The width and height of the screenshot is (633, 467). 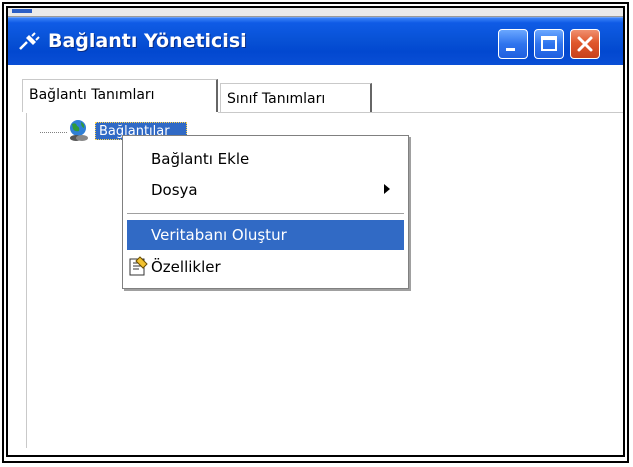 I want to click on menu-item-label: Veritabanı Oluştur, so click(x=219, y=235).